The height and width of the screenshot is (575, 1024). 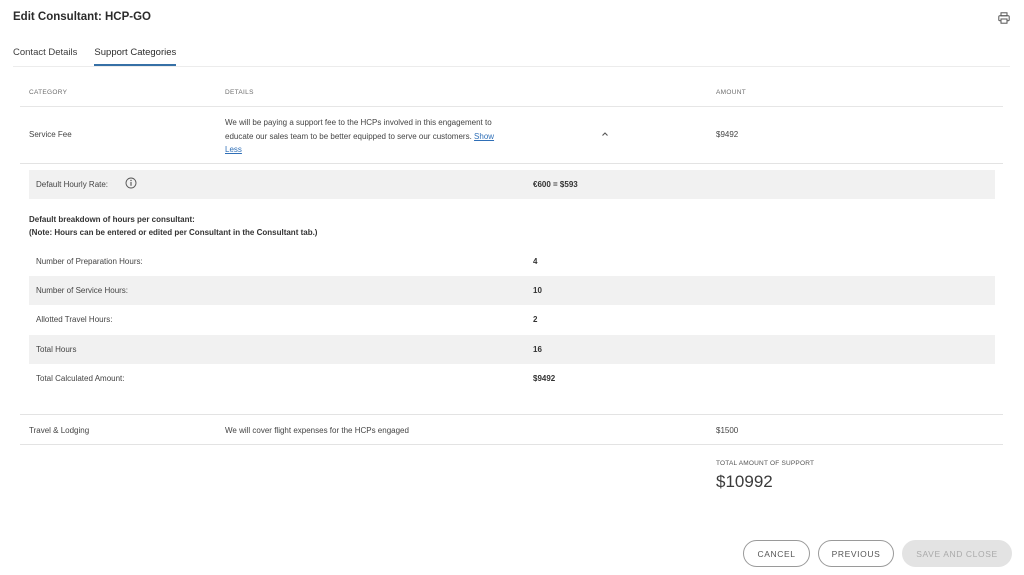 What do you see at coordinates (544, 378) in the screenshot?
I see `hours-row-value: $9492` at bounding box center [544, 378].